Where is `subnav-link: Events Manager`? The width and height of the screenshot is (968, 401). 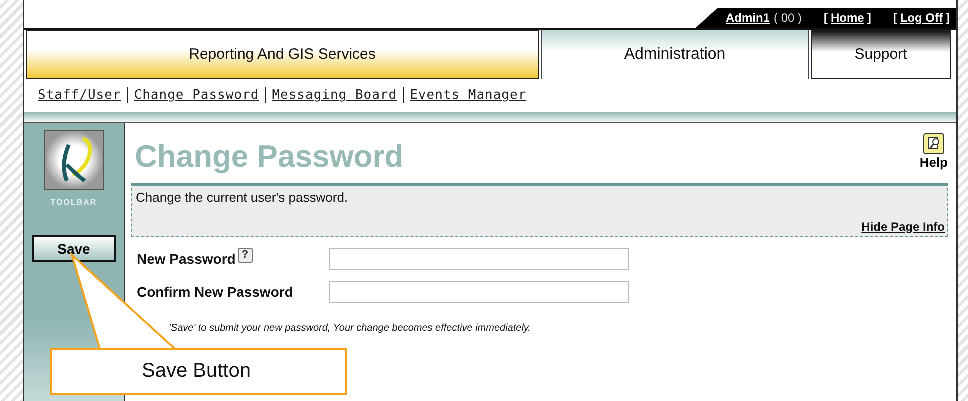 subnav-link: Events Manager is located at coordinates (468, 95).